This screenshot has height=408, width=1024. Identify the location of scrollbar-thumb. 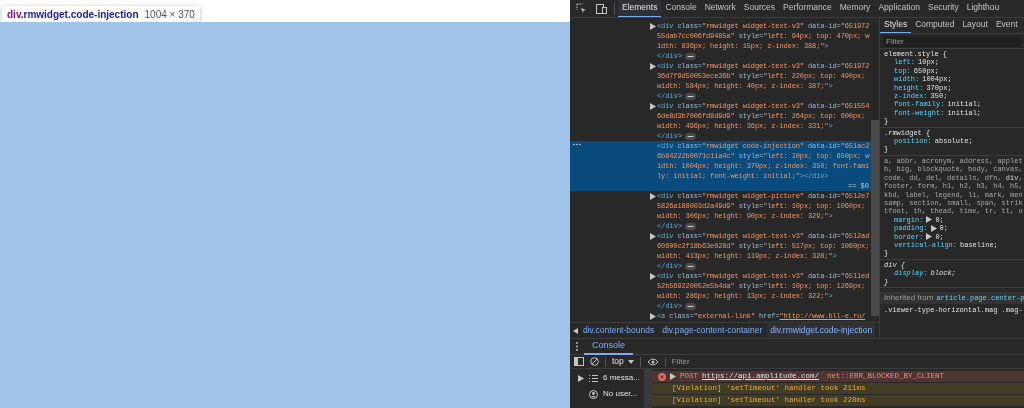
(875, 218).